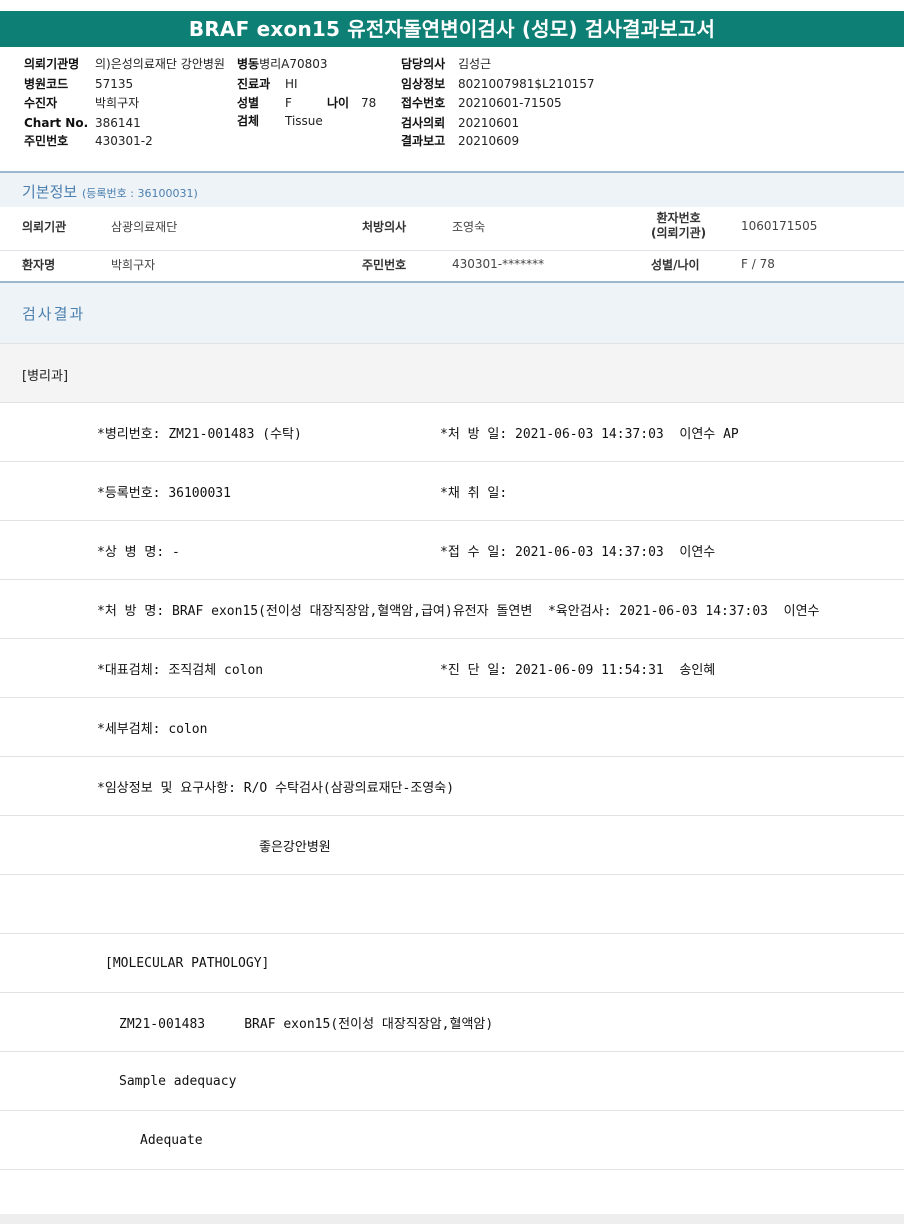 The width and height of the screenshot is (904, 1224). Describe the element at coordinates (276, 788) in the screenshot. I see `result-line-left: *임상정보 및 요구사항: R/O 수탁검사(삼광의료재단-조영숙)` at that location.